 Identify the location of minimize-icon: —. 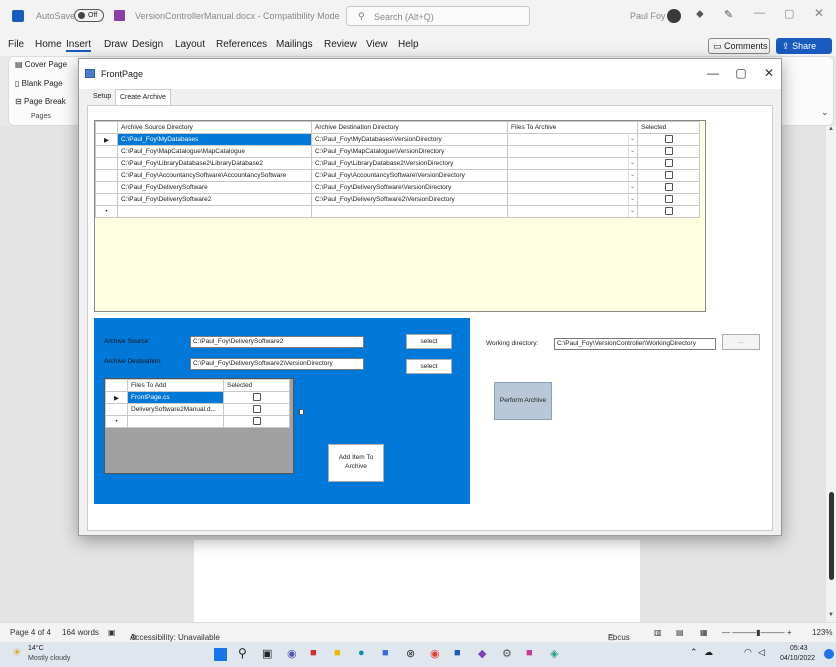
(759, 13).